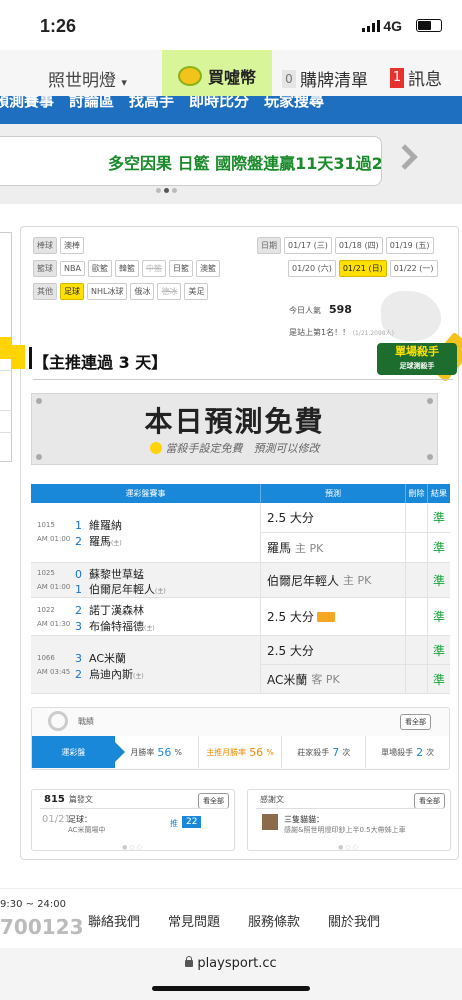 The image size is (462, 1000). Describe the element at coordinates (180, 268) in the screenshot. I see `filter-tag: 日籃` at that location.